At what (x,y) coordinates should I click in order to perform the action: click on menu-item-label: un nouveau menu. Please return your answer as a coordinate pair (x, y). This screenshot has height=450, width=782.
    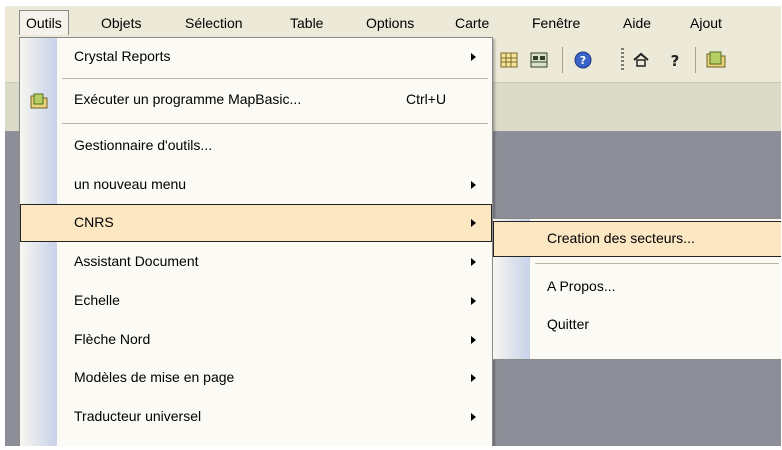
    Looking at the image, I should click on (130, 184).